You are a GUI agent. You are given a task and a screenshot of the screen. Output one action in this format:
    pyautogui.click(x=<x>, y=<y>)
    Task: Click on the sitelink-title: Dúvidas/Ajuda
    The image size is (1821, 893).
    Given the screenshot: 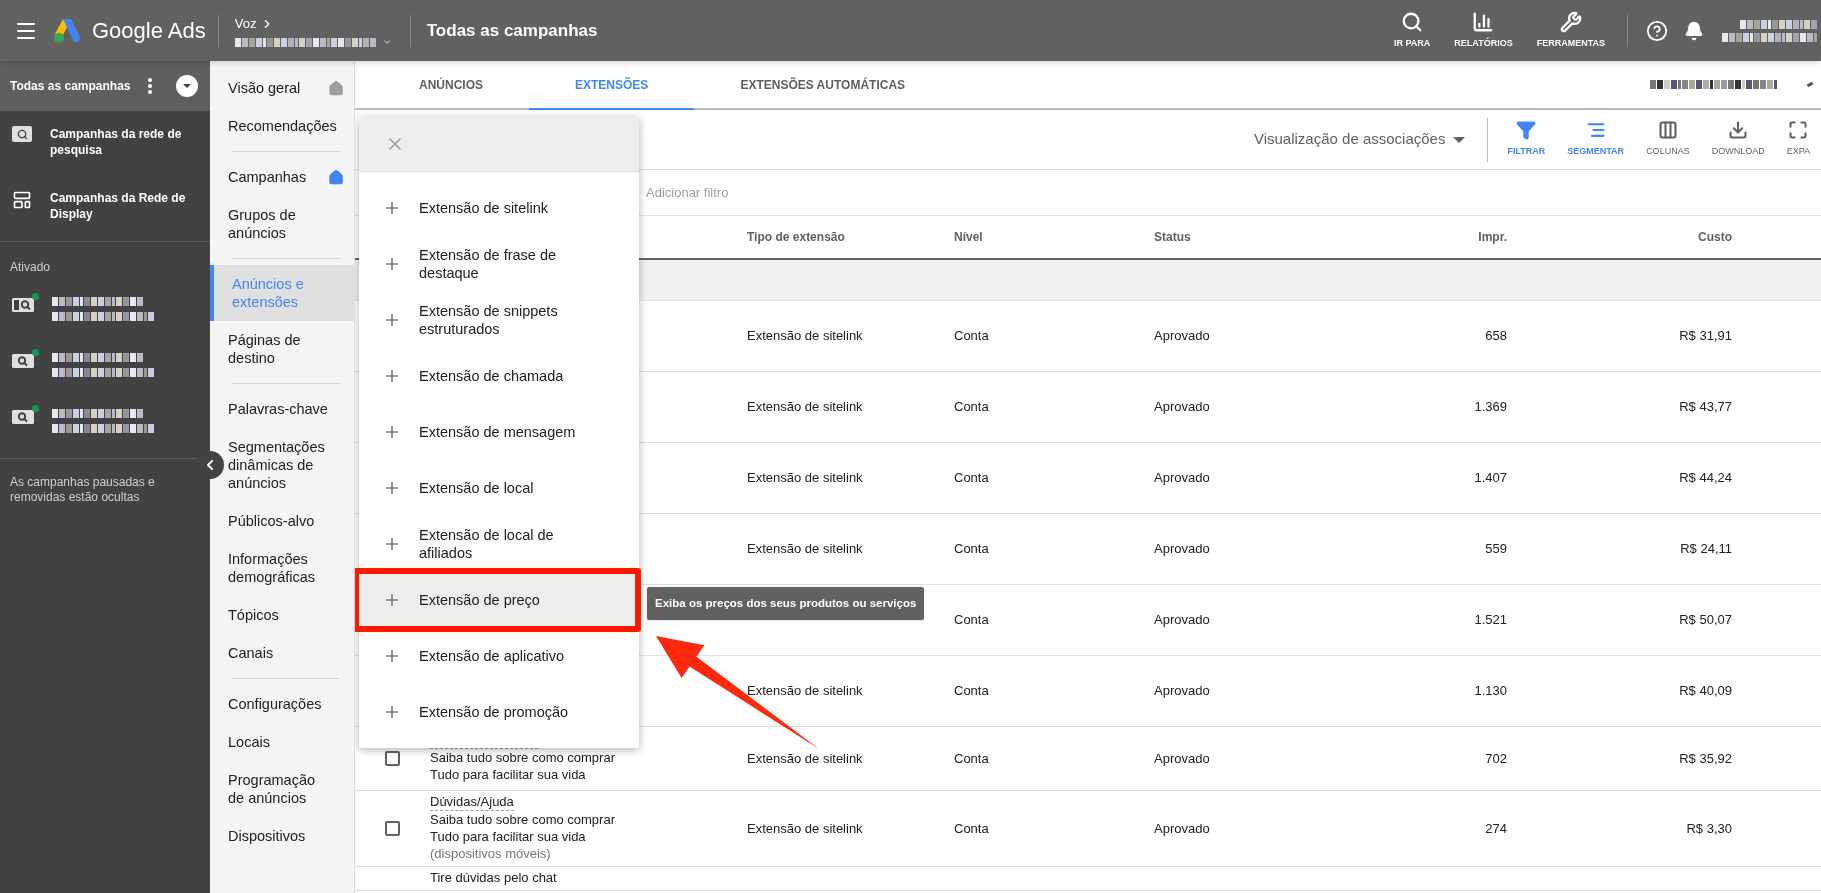 What is the action you would take?
    pyautogui.click(x=472, y=802)
    